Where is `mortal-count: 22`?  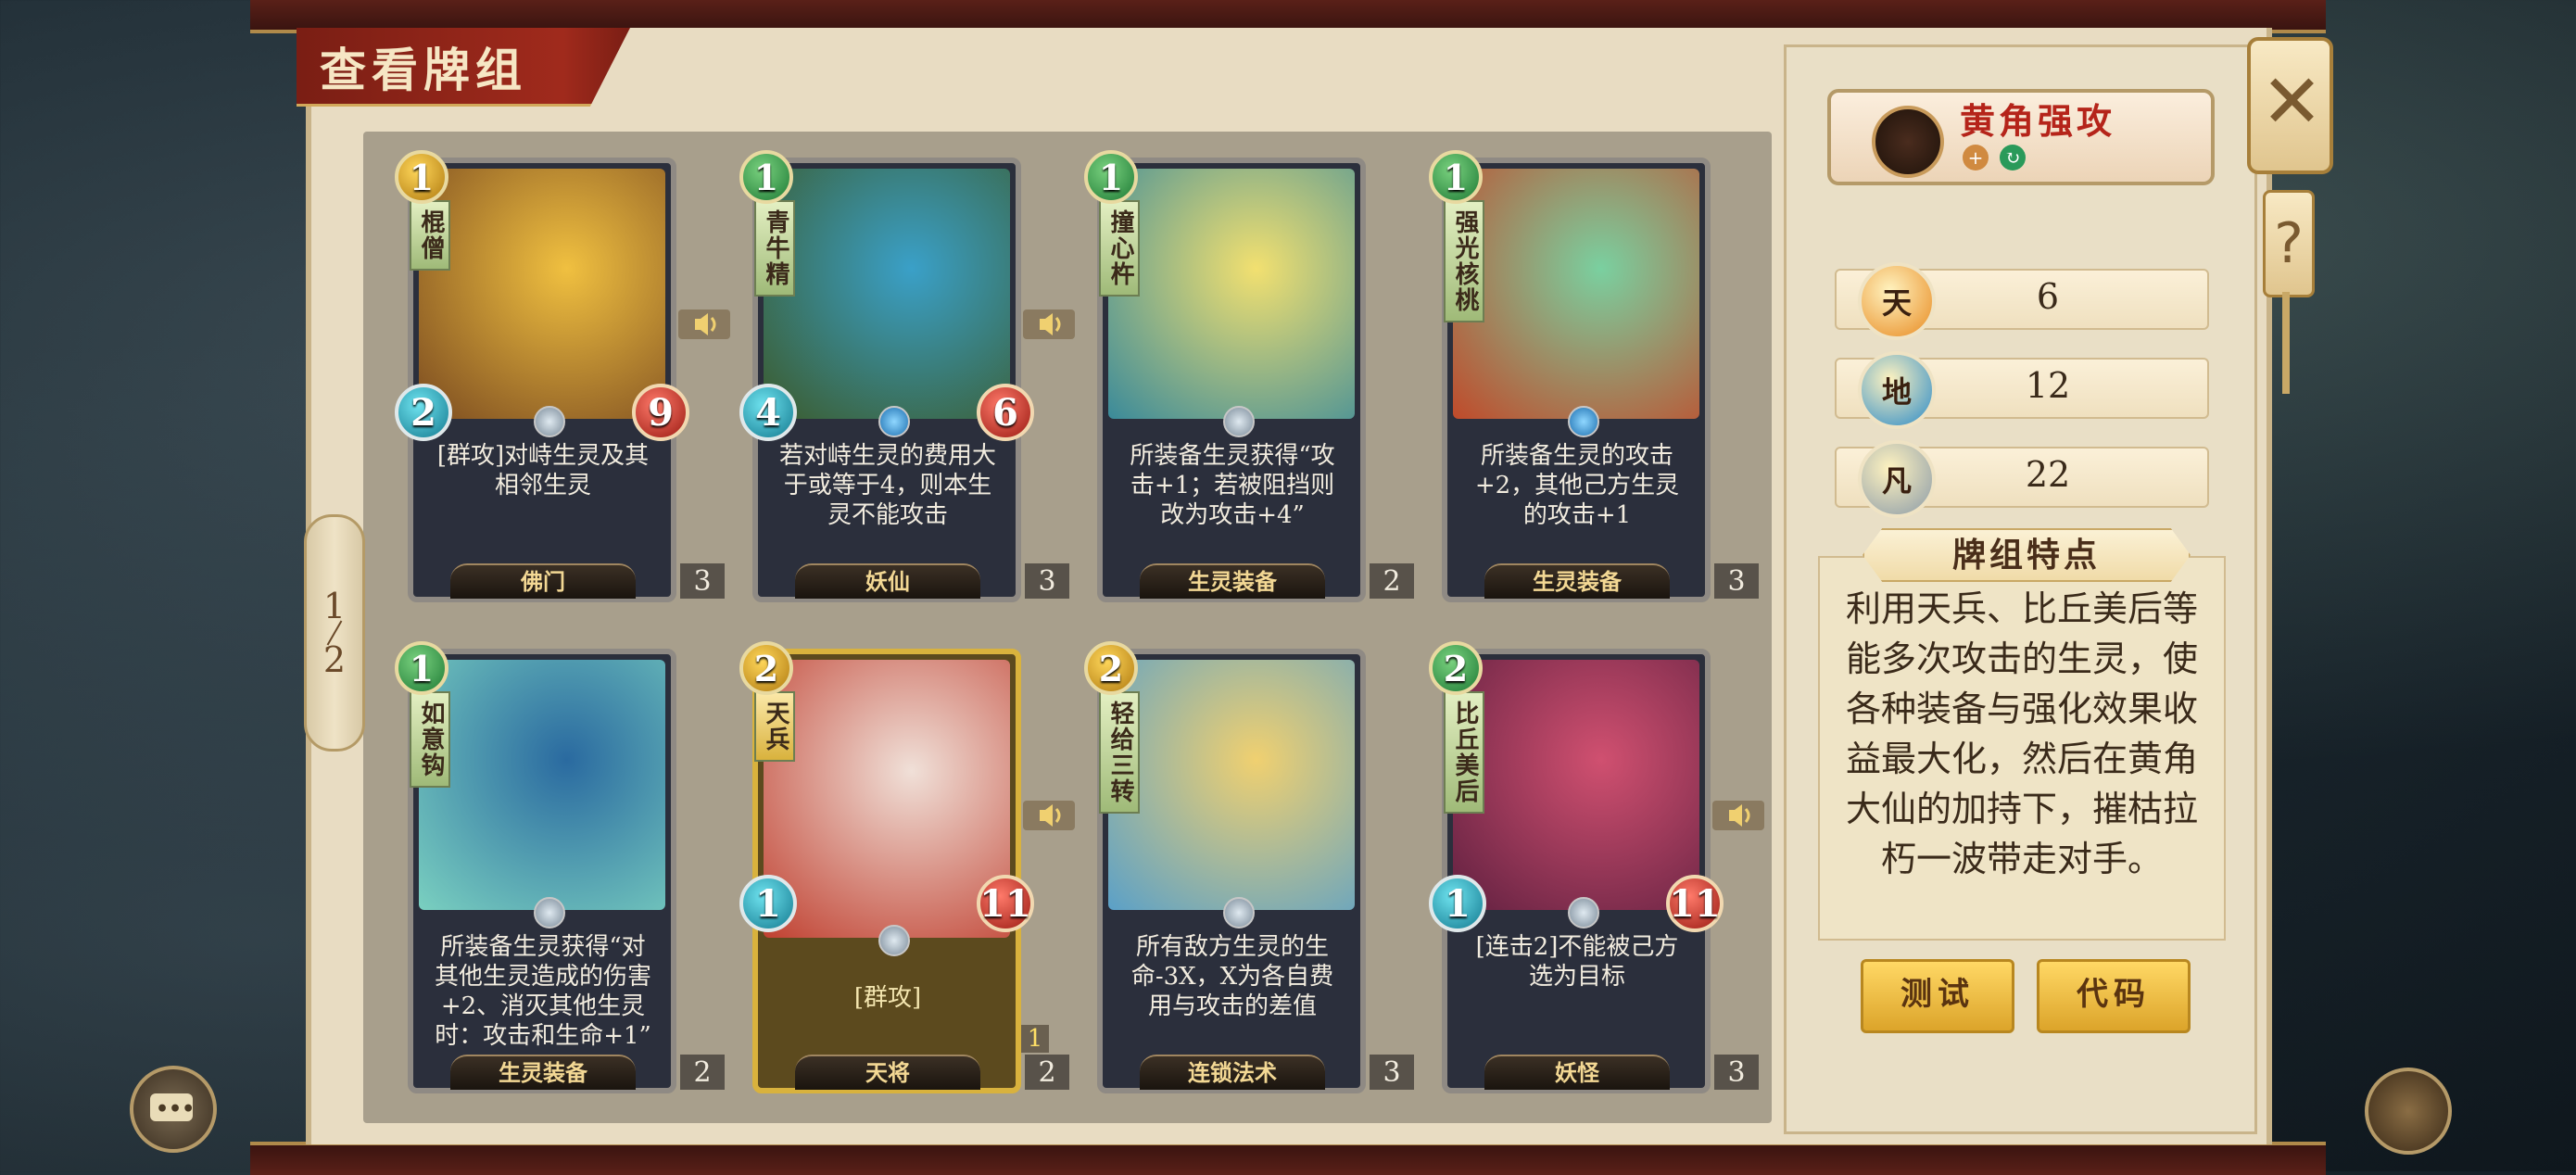
mortal-count: 22 is located at coordinates (2048, 474).